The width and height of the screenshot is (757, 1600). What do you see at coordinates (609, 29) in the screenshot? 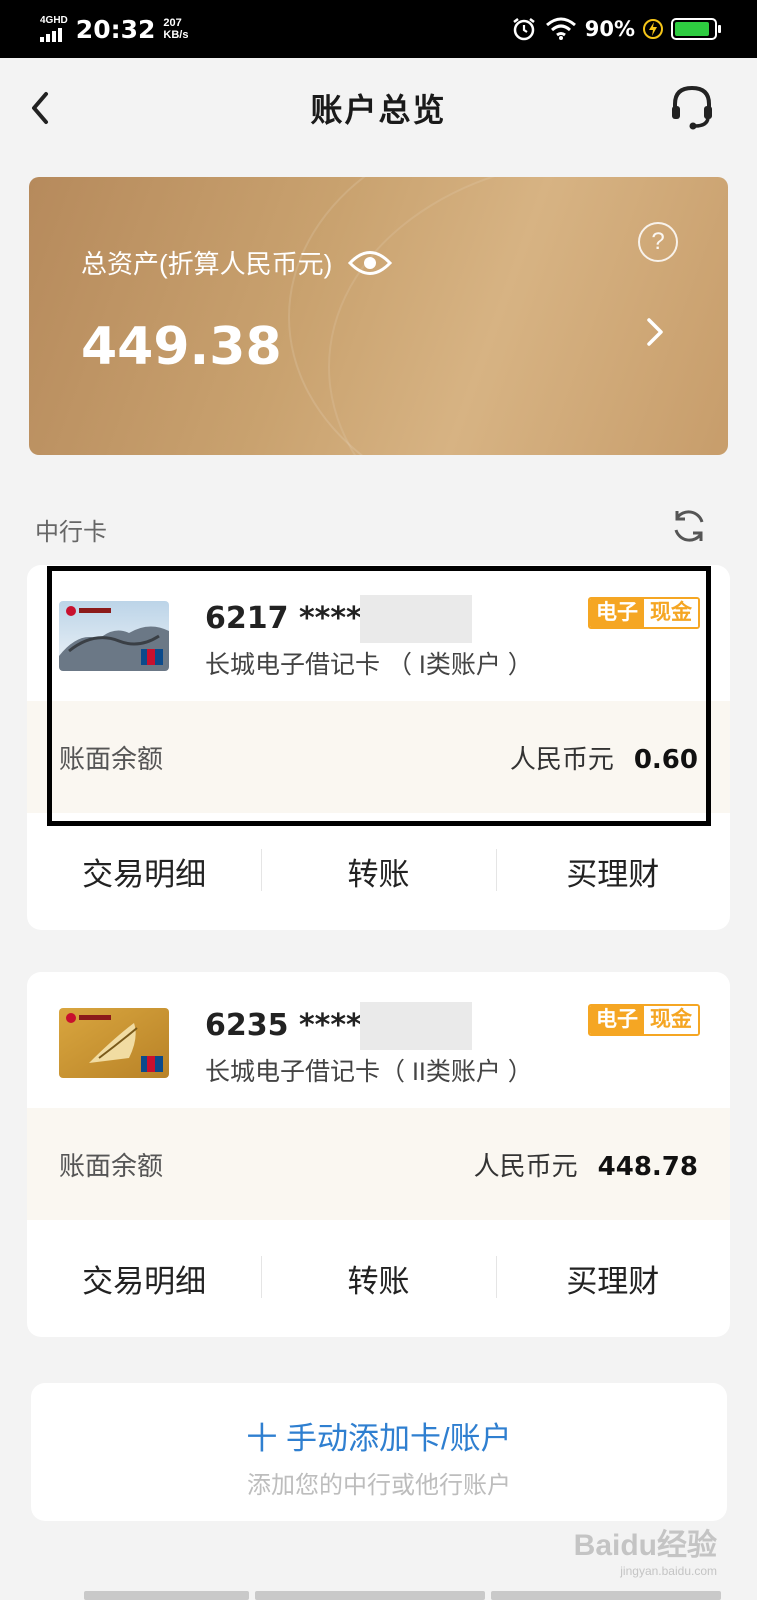
I see `battery-percent: 90%` at bounding box center [609, 29].